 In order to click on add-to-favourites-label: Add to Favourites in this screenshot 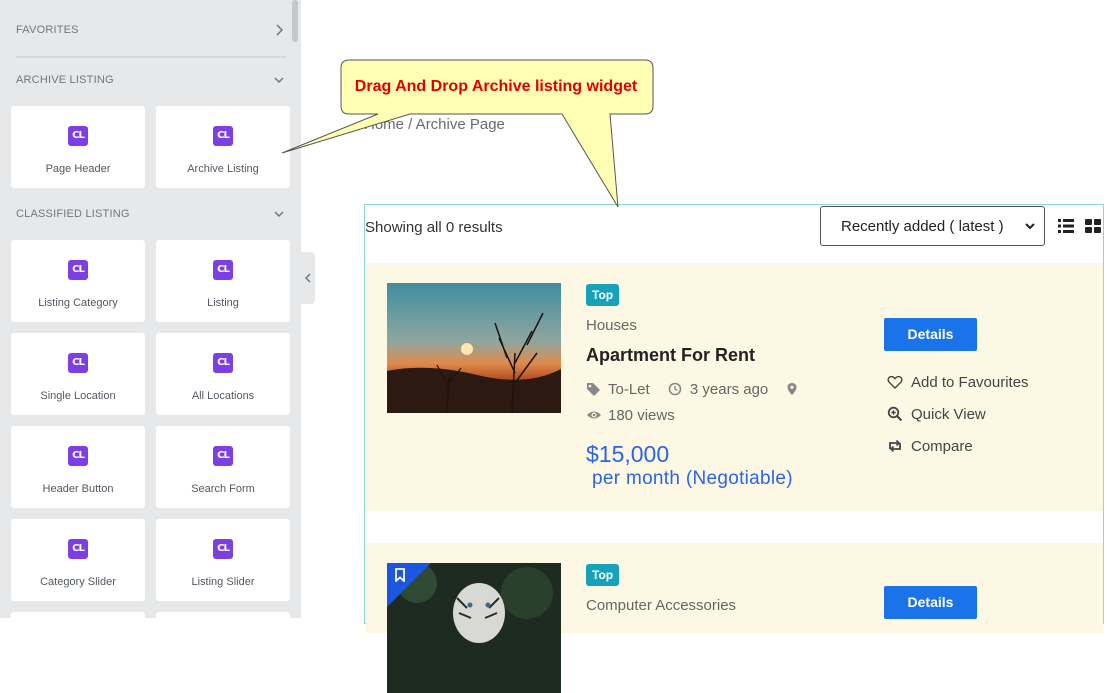, I will do `click(970, 382)`.